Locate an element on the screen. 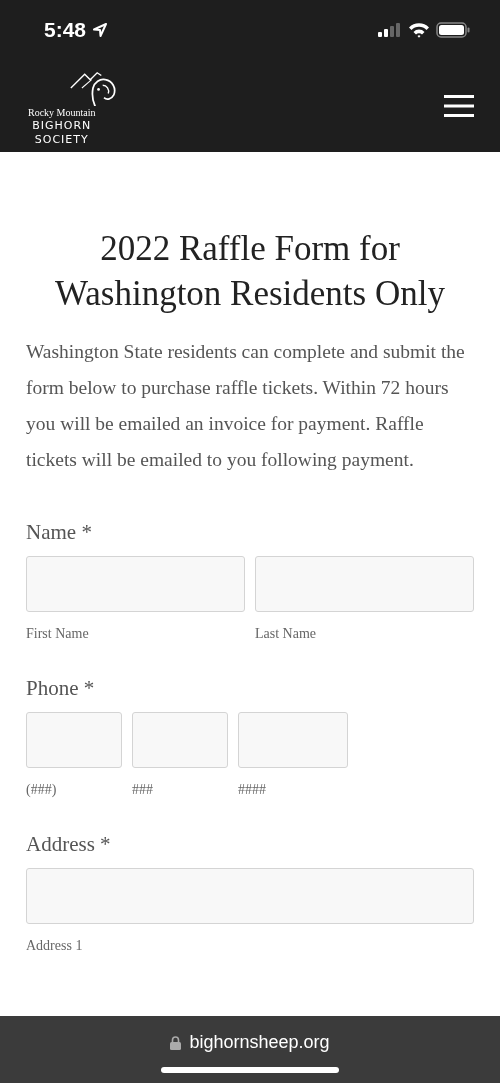 This screenshot has height=1083, width=500. field-sublabel: Address 1 is located at coordinates (55, 946).